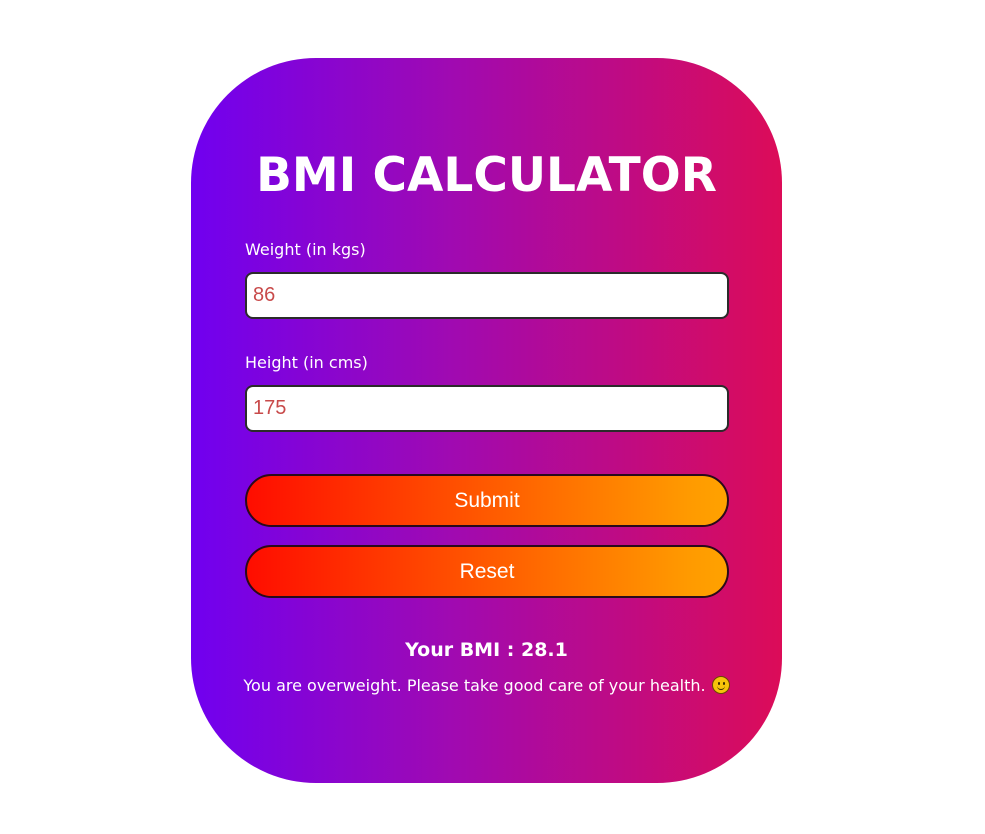  What do you see at coordinates (305, 249) in the screenshot?
I see `weight-label: Weight (in kgs)` at bounding box center [305, 249].